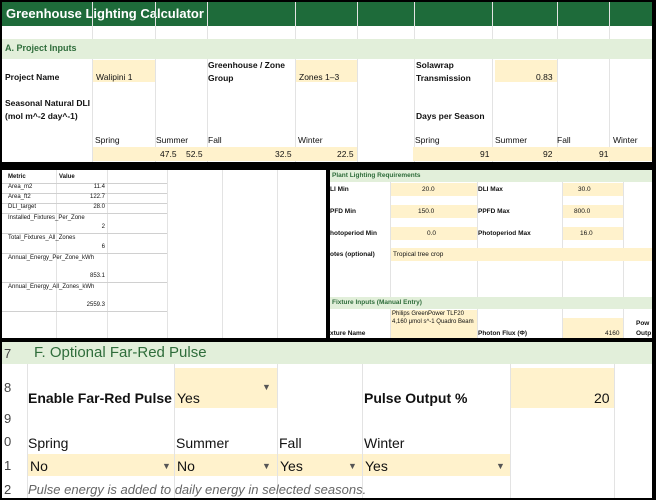 This screenshot has height=500, width=656. What do you see at coordinates (283, 154) in the screenshot?
I see `dli-value-fall: 32.5` at bounding box center [283, 154].